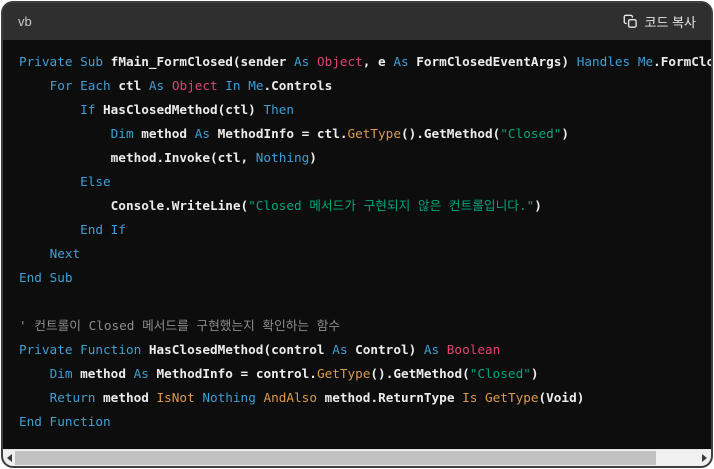 The height and width of the screenshot is (469, 714). I want to click on copy-code-label: 코드 복사, so click(670, 22).